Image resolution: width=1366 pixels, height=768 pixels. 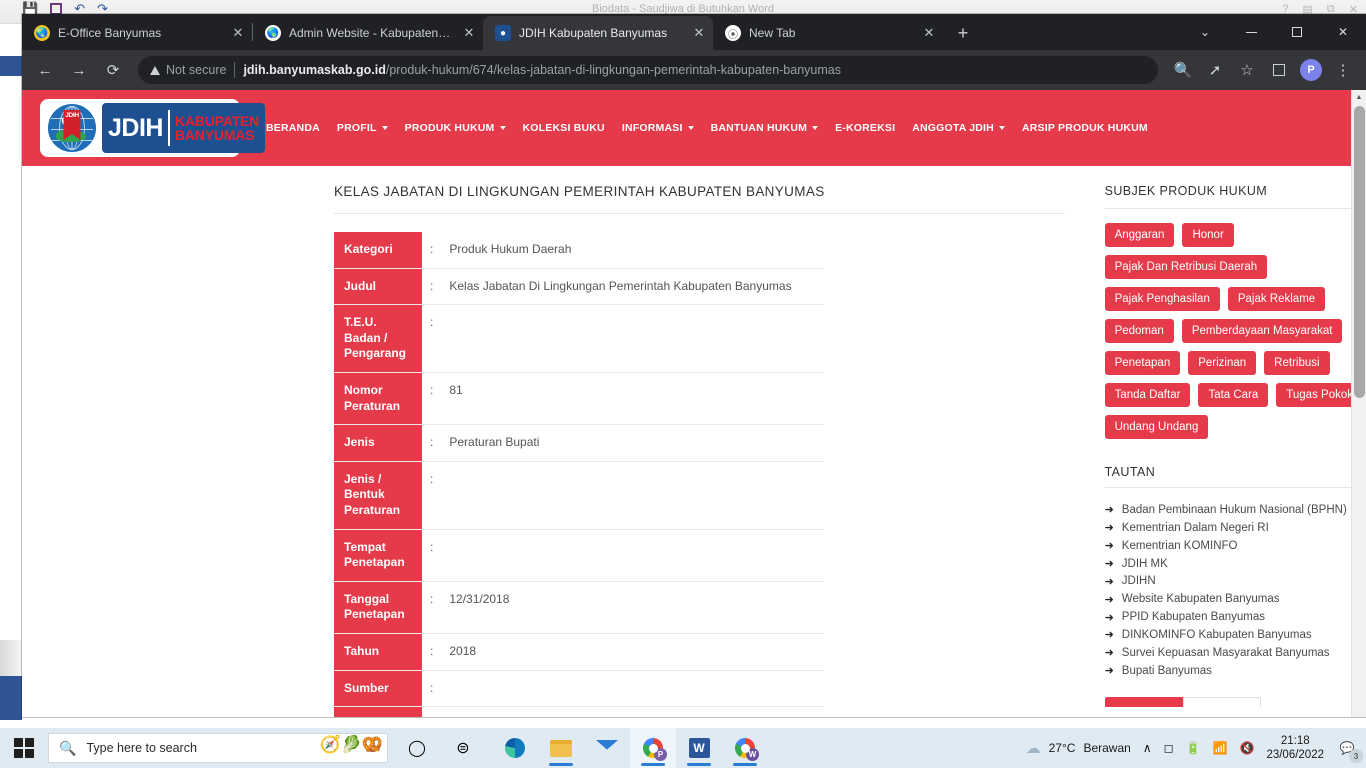 I want to click on start-button, so click(x=24, y=748).